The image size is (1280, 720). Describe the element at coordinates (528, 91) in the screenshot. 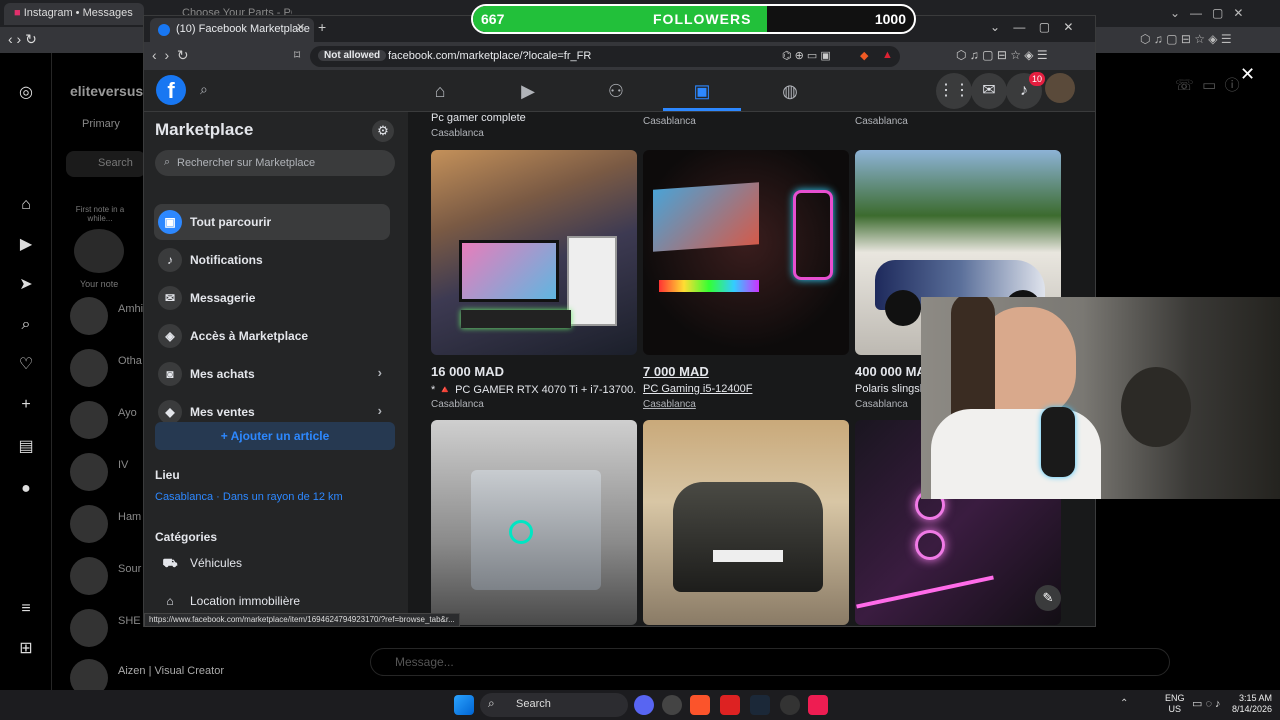

I see `fb-watch-icon: ▶` at that location.